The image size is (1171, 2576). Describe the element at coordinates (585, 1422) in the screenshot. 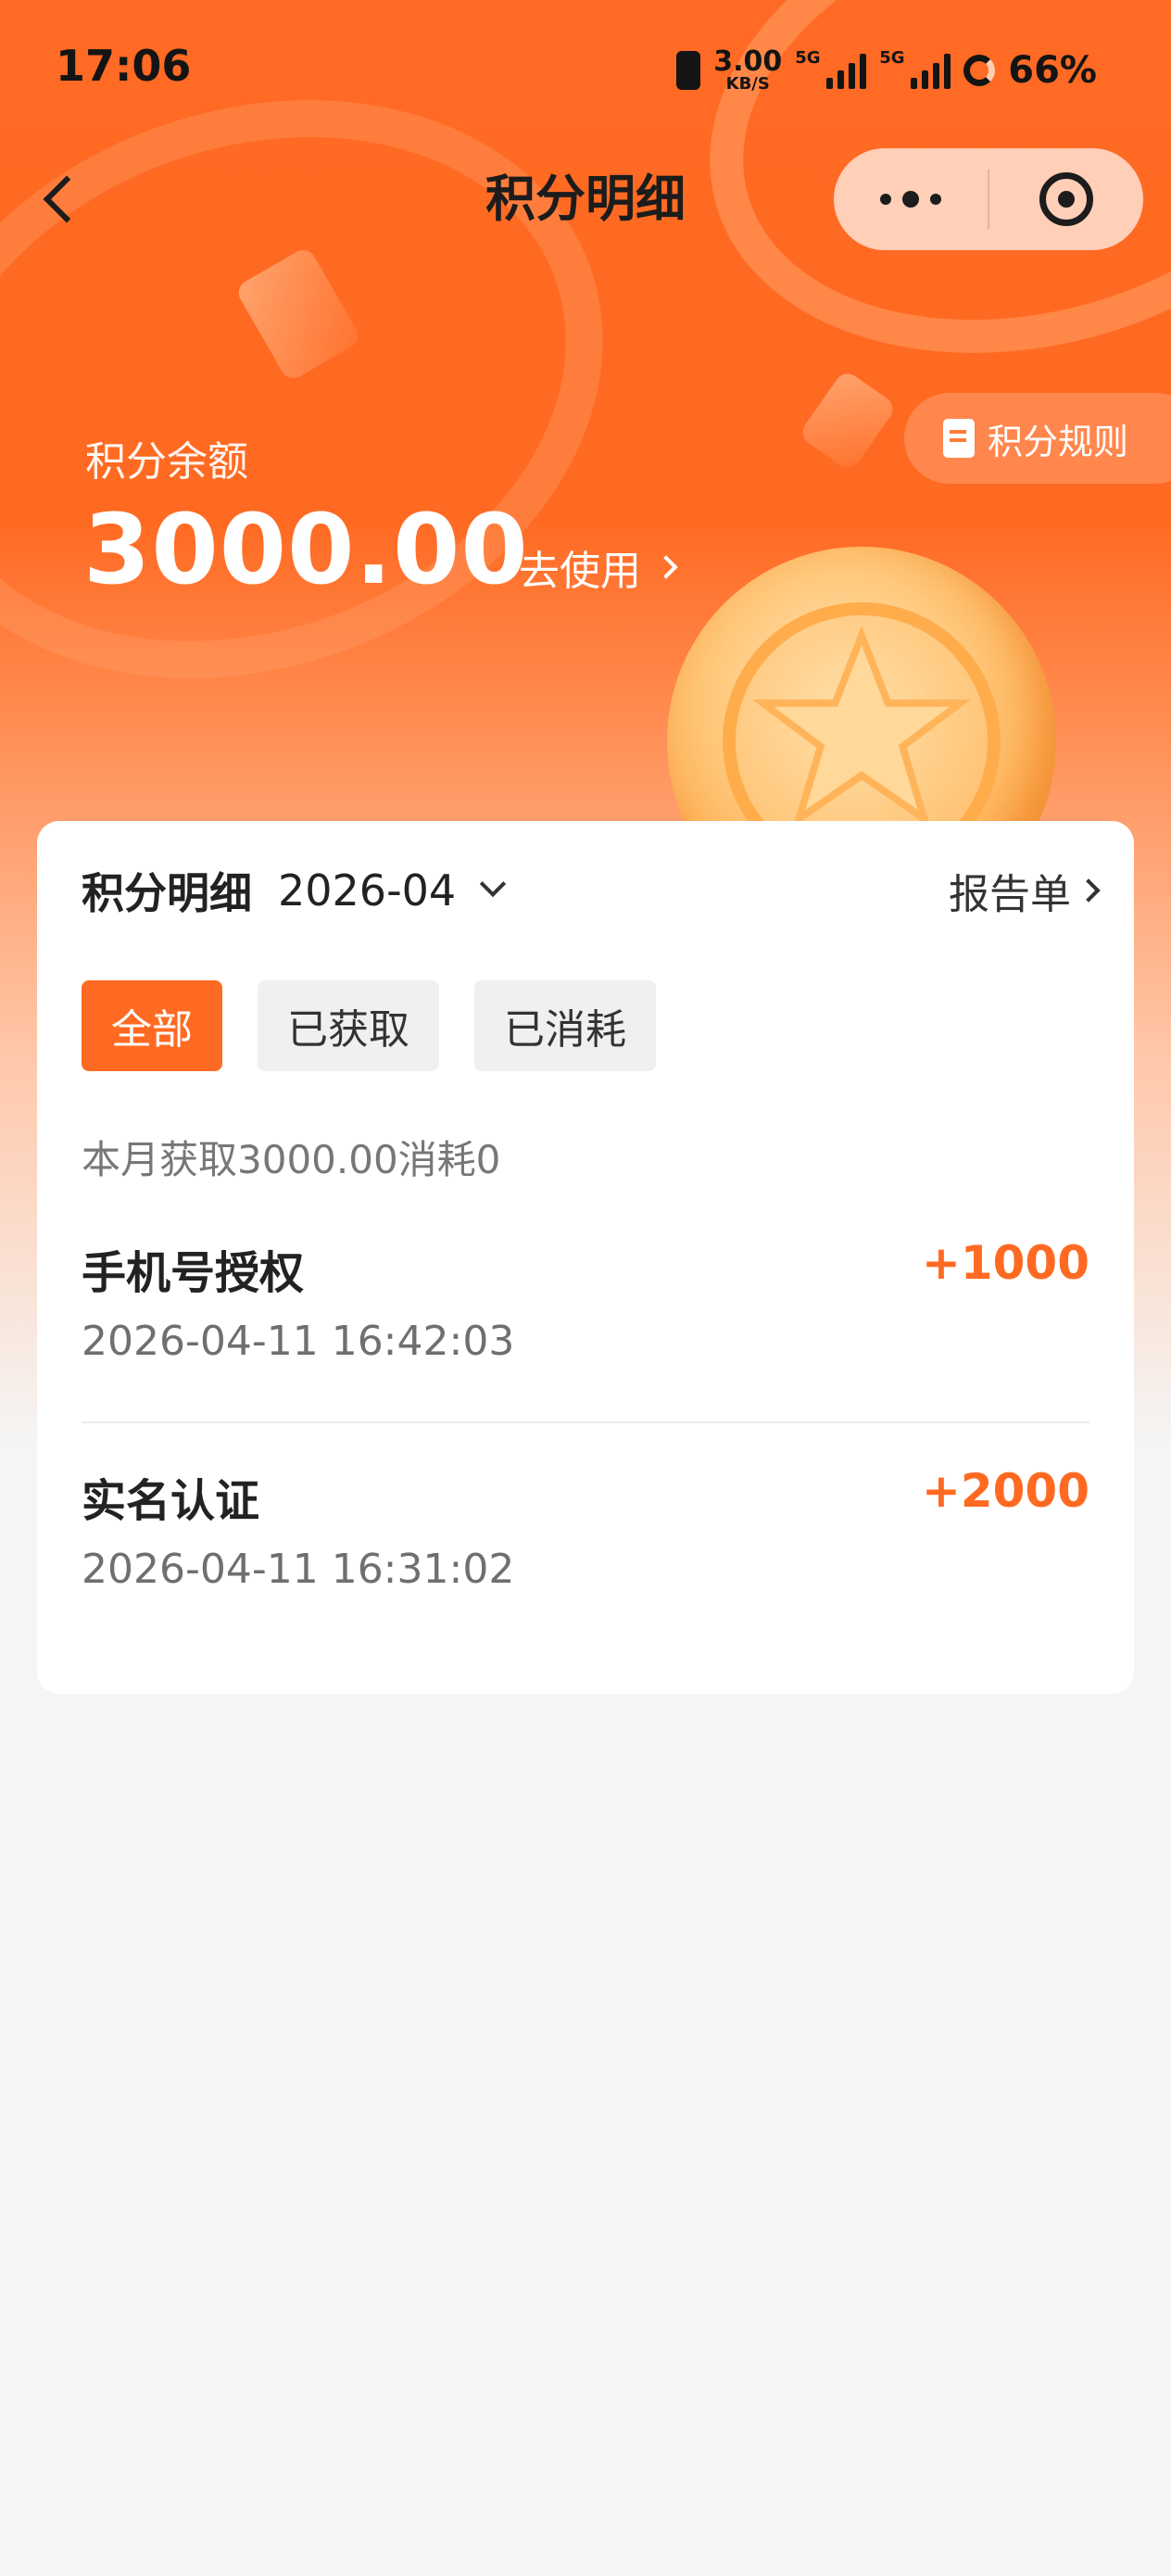

I see `divider` at that location.